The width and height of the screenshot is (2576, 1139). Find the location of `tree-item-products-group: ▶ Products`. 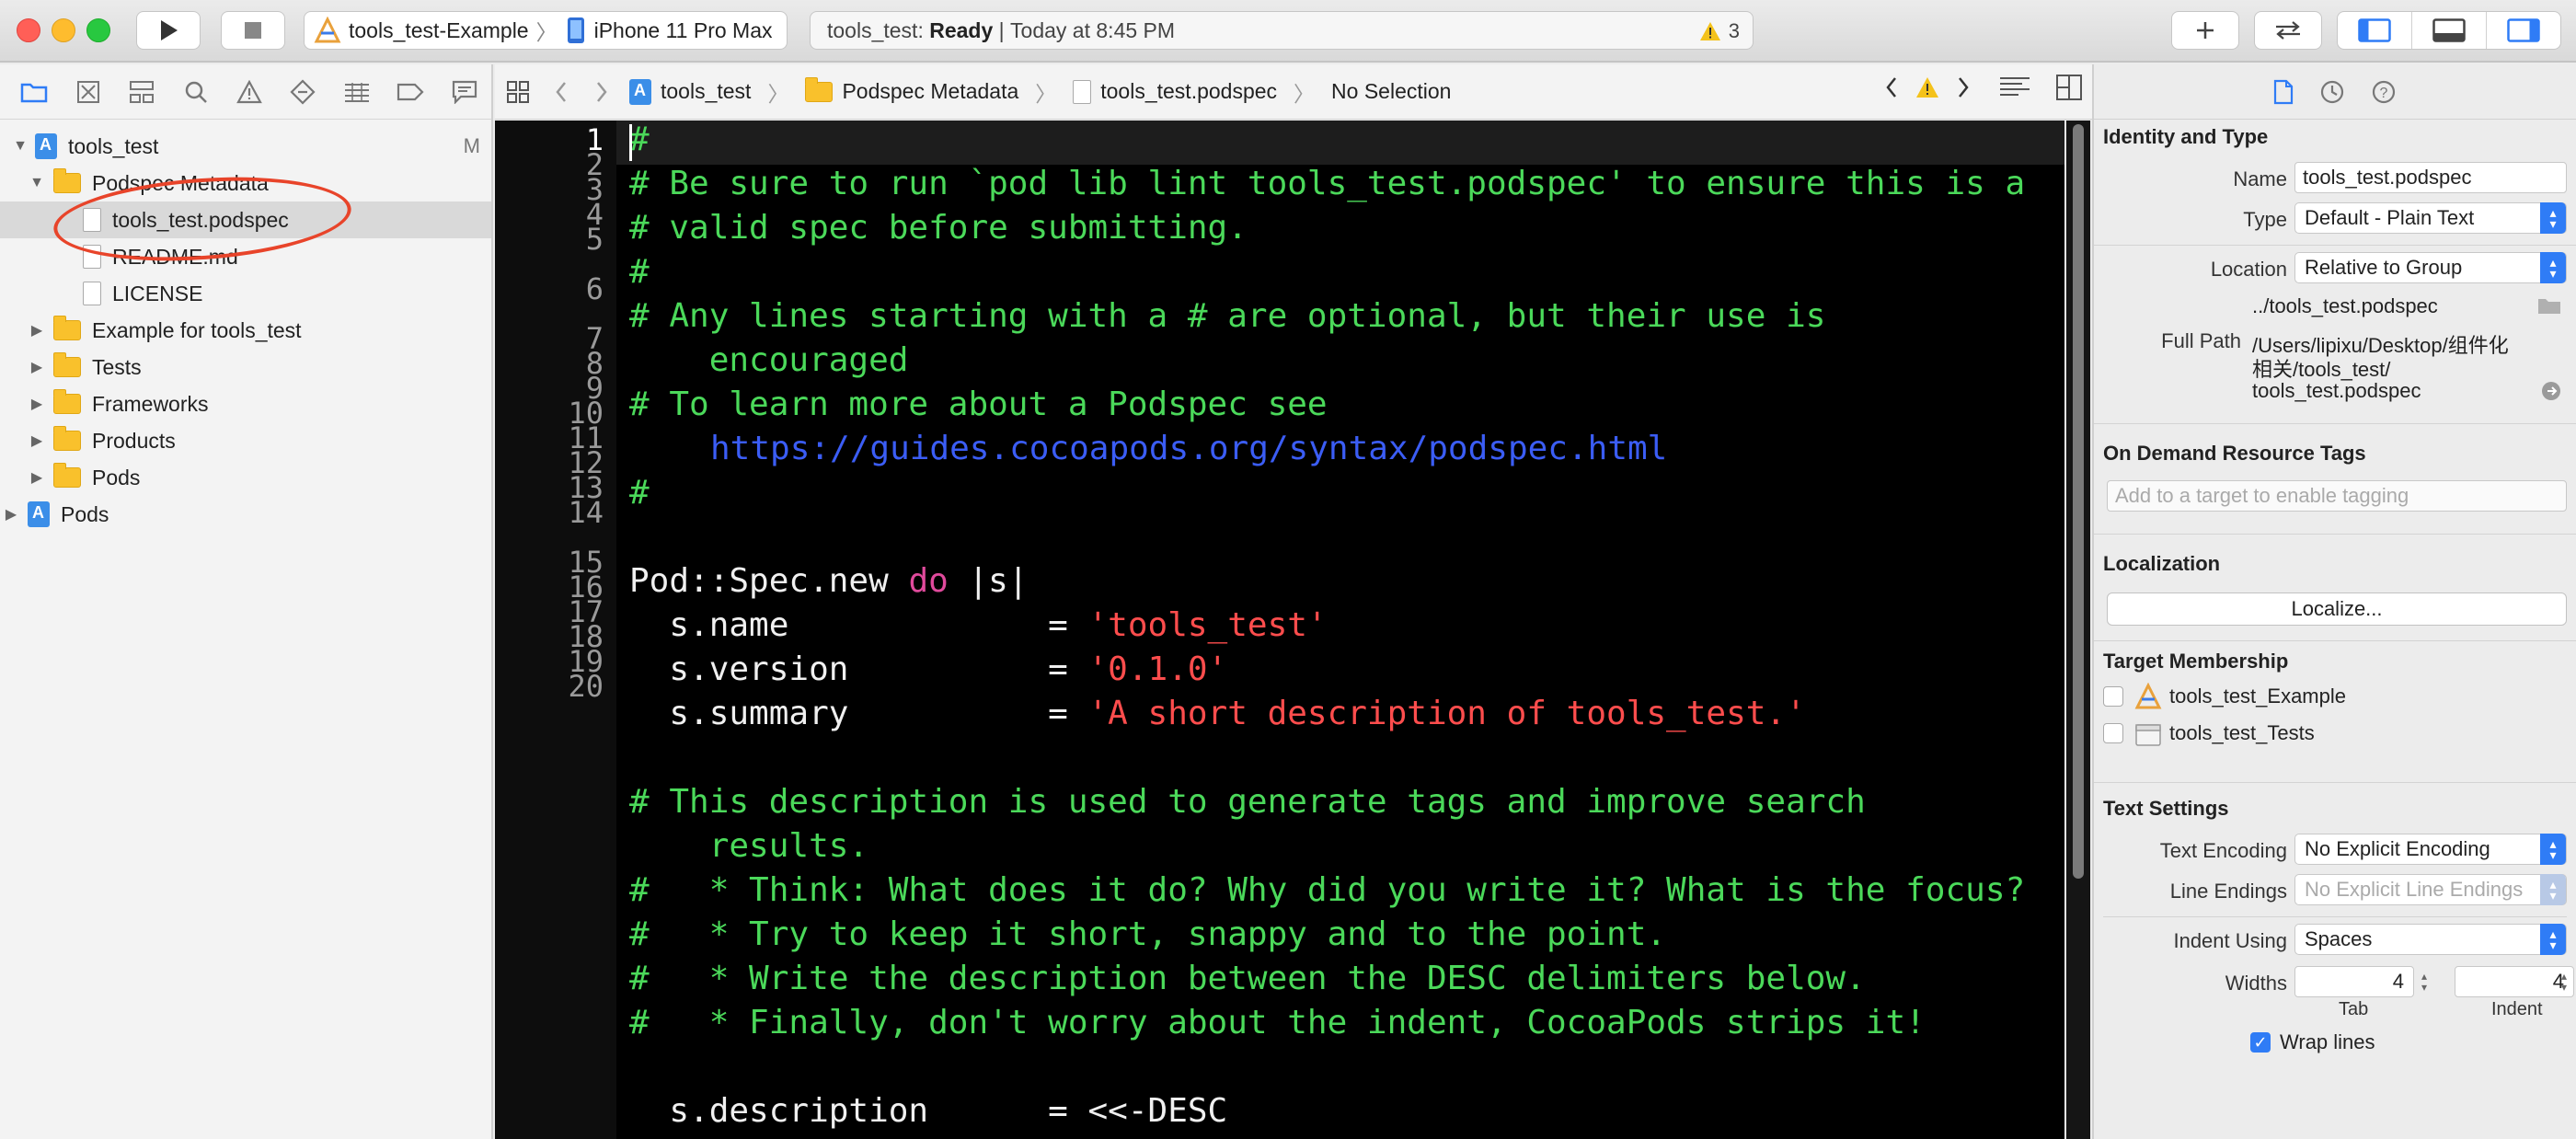

tree-item-products-group: ▶ Products is located at coordinates (245, 440).